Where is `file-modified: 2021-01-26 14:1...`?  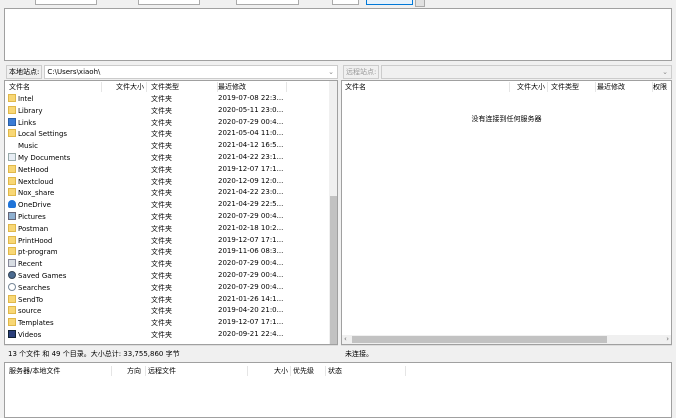 file-modified: 2021-01-26 14:1... is located at coordinates (251, 298).